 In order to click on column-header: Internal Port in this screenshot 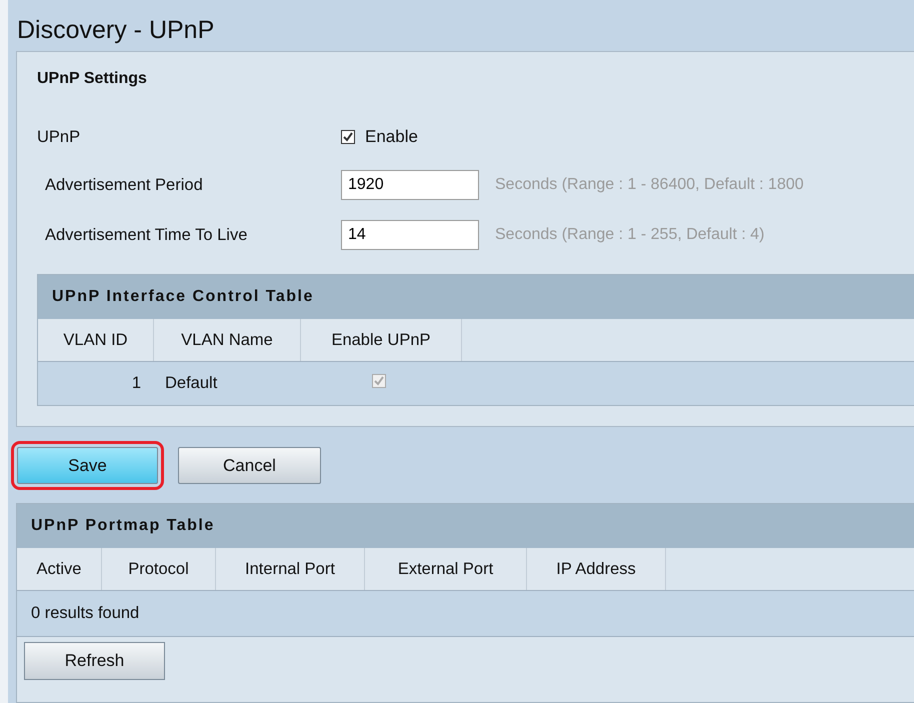, I will do `click(290, 569)`.